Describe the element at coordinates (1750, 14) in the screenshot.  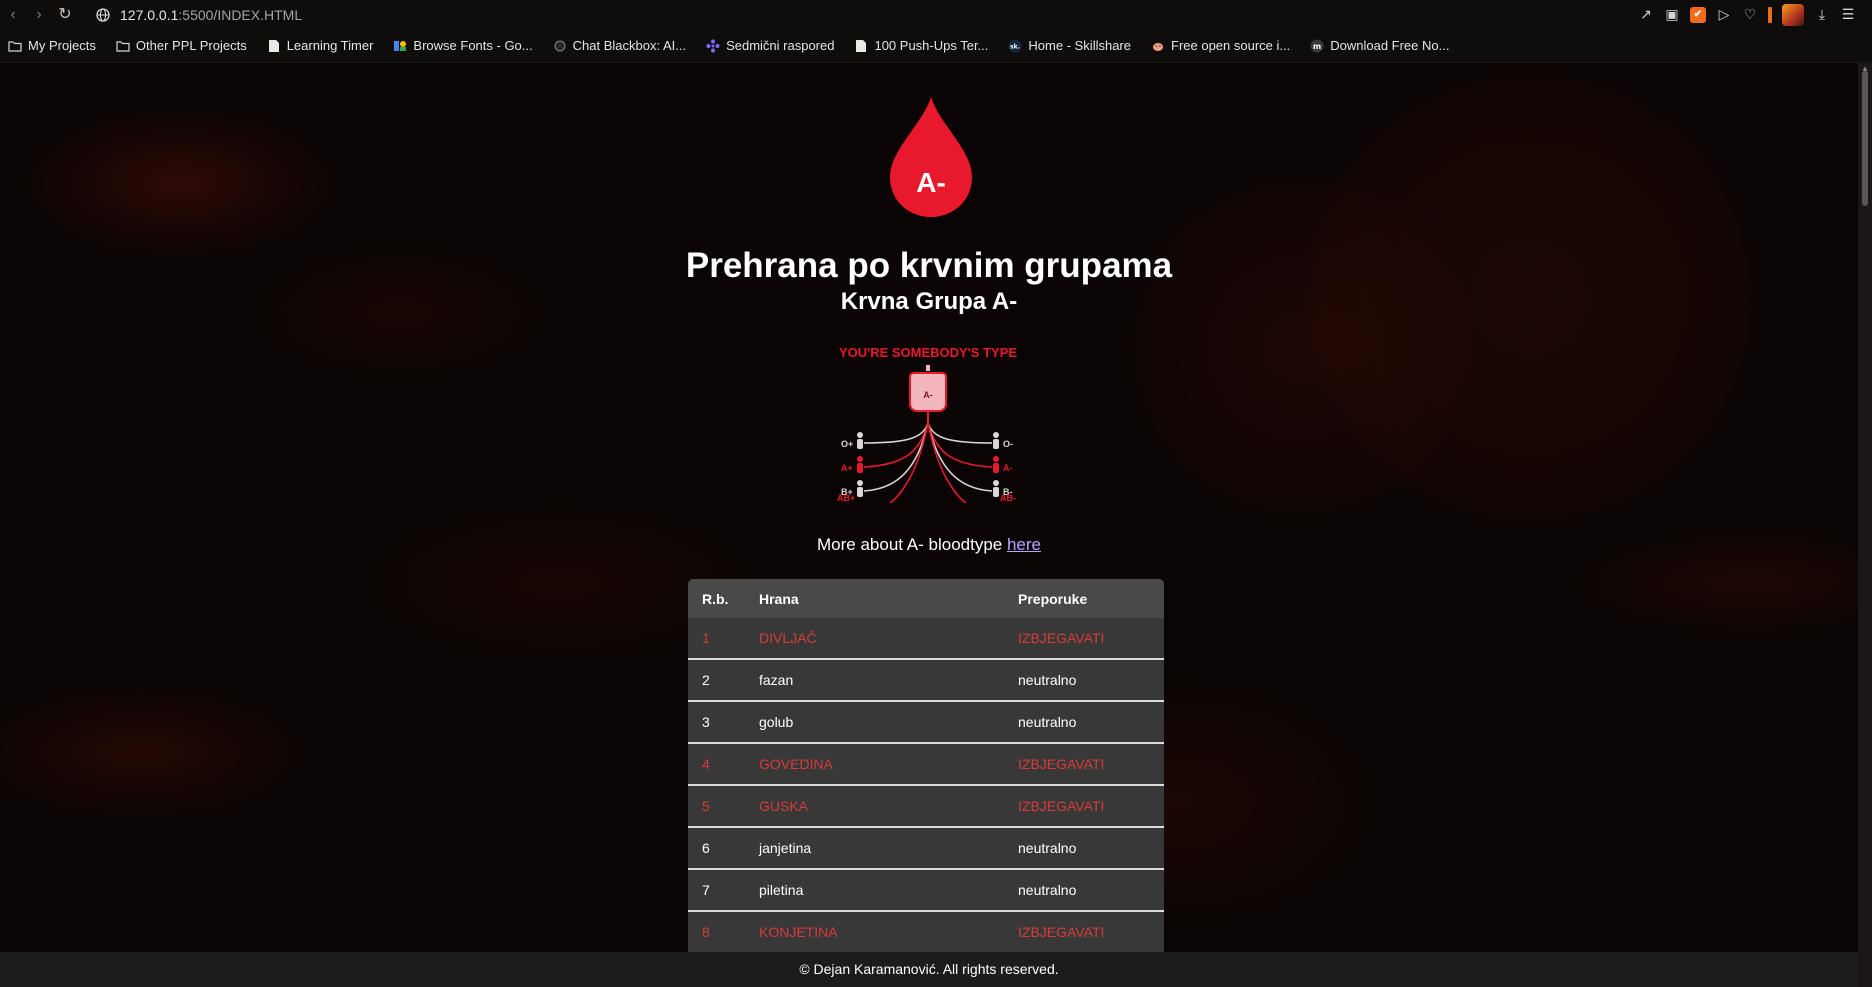
I see `heart-icon: ♡` at that location.